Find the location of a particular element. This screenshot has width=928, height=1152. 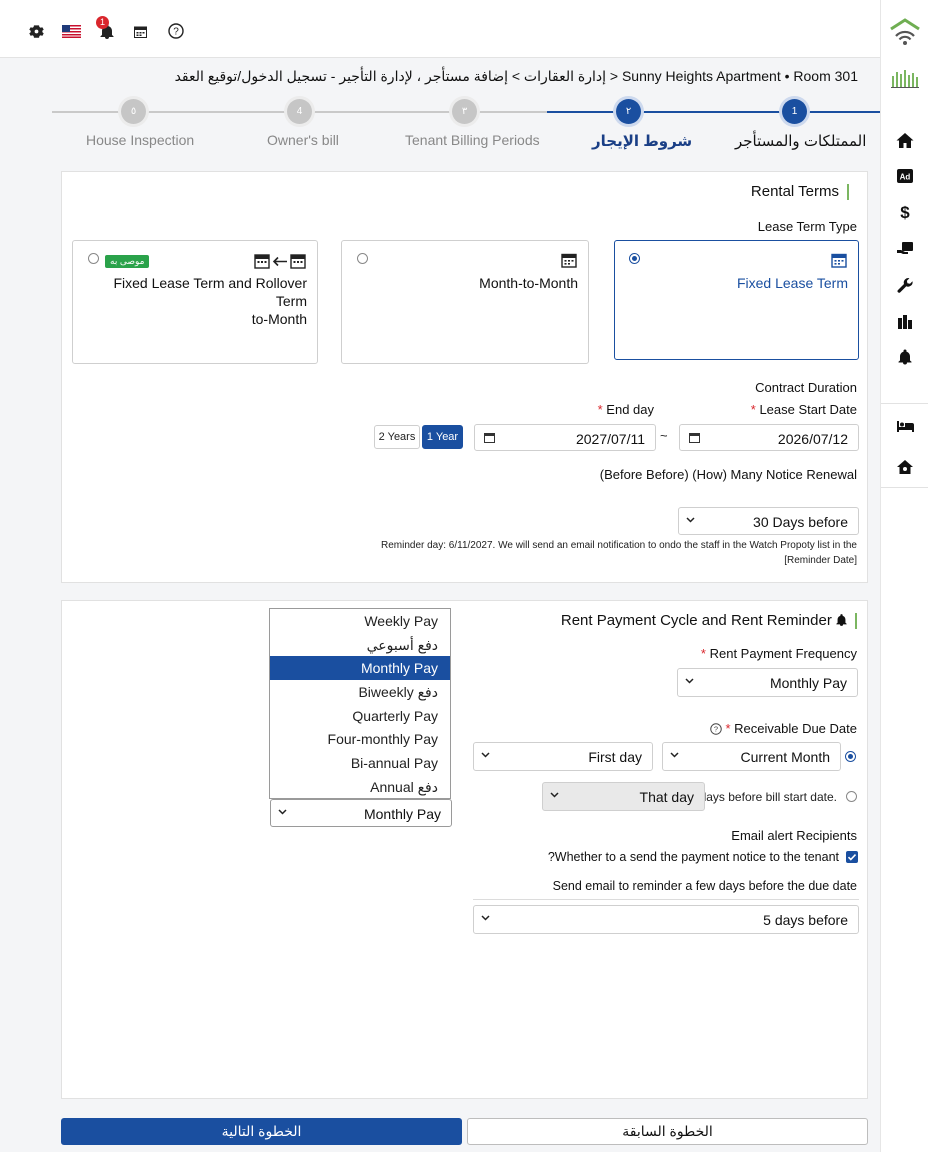

days-before-value: That day is located at coordinates (666, 797).